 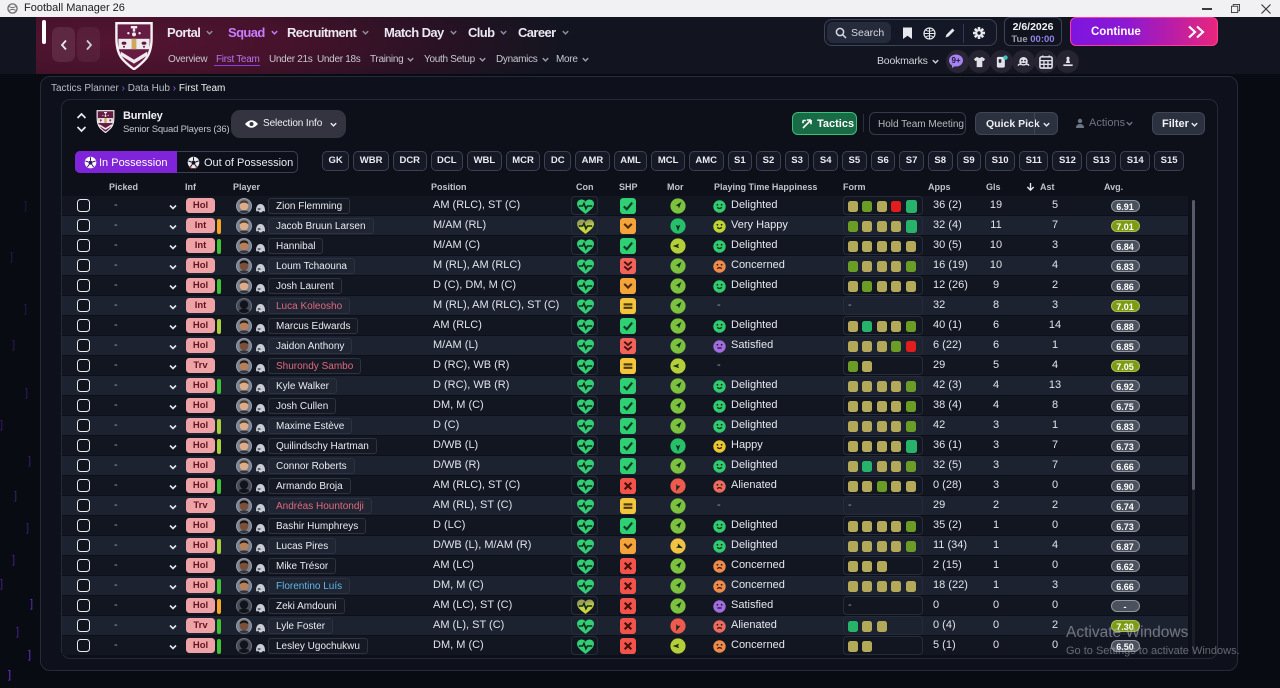 I want to click on svg-text: 9+, so click(x=955, y=60).